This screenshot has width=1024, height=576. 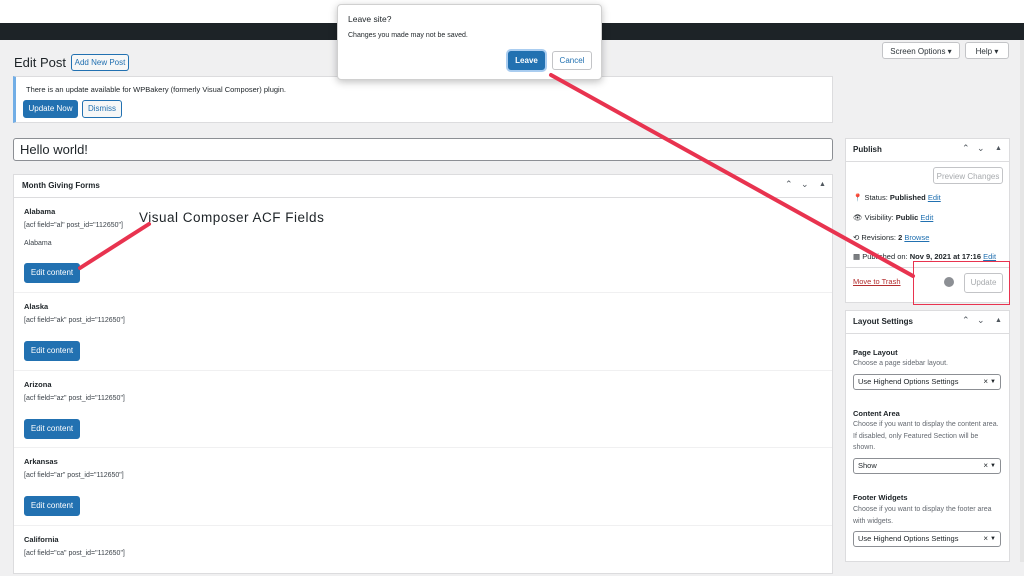 What do you see at coordinates (878, 237) in the screenshot?
I see `revisions-label: Revisions:` at bounding box center [878, 237].